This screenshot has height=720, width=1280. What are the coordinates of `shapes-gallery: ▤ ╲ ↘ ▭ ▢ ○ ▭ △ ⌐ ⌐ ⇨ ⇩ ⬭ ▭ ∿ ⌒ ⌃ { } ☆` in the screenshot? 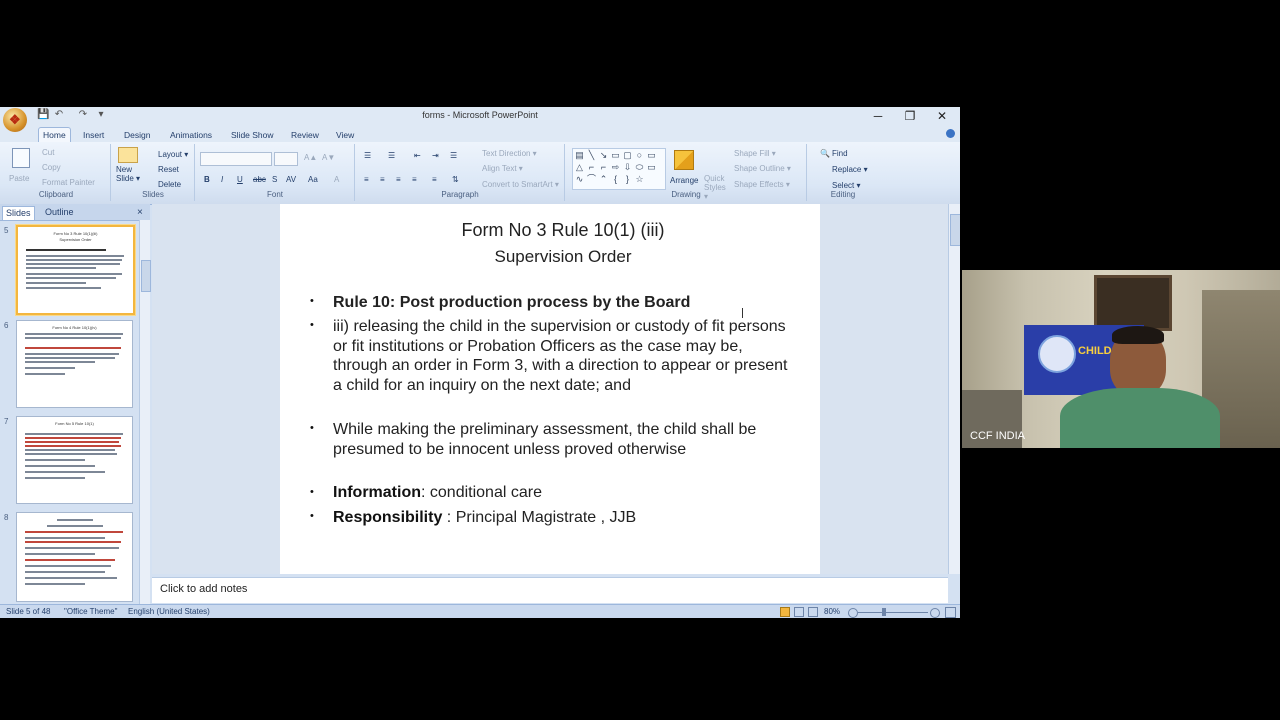 It's located at (619, 169).